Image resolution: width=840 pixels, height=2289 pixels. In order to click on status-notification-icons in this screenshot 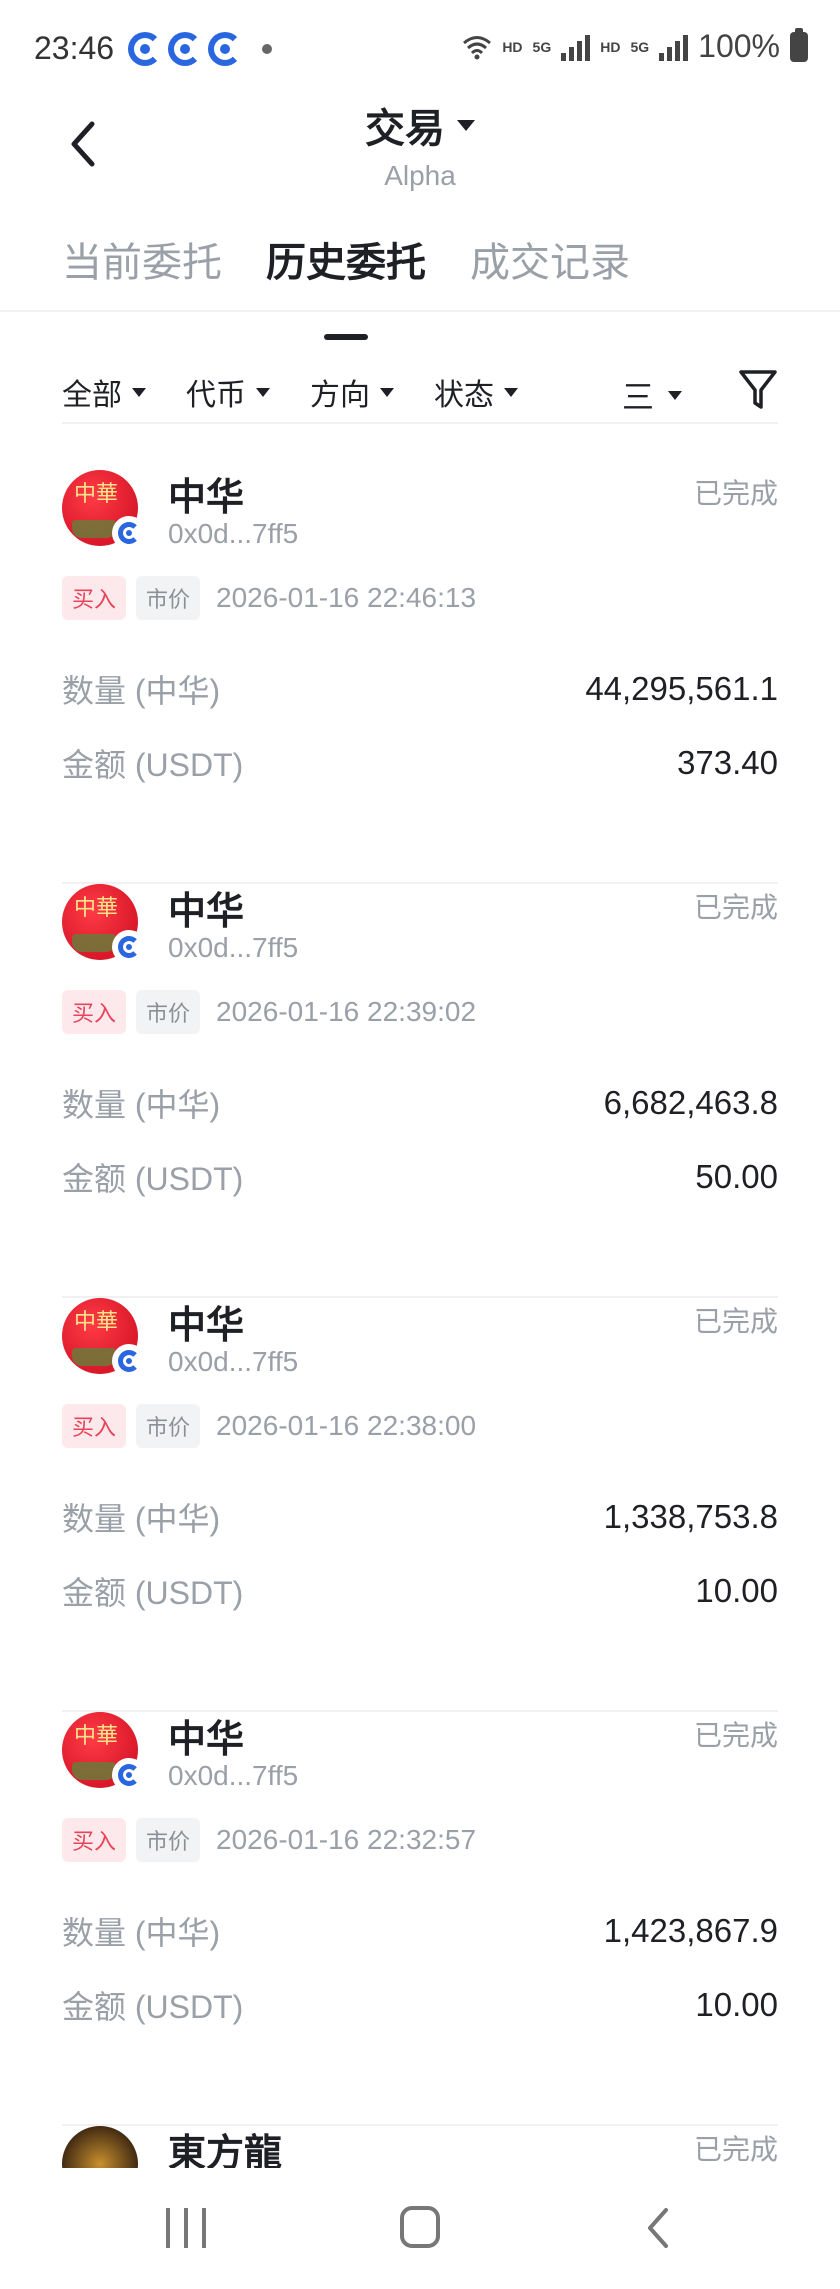, I will do `click(200, 49)`.